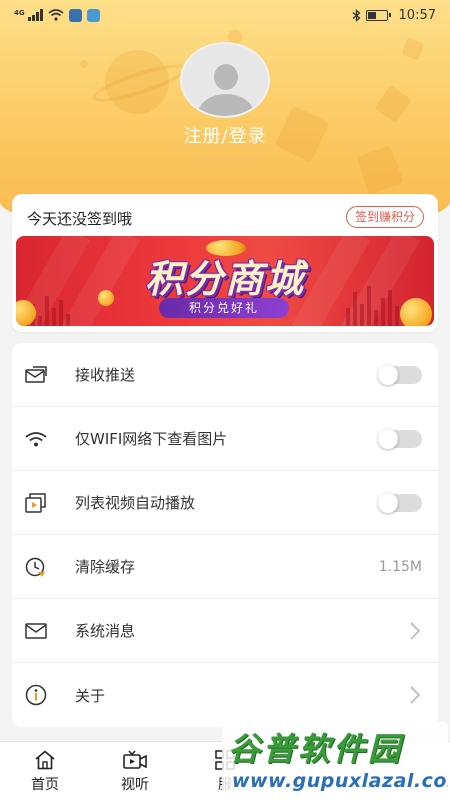 This screenshot has width=450, height=800. I want to click on wifi-status-icon, so click(56, 15).